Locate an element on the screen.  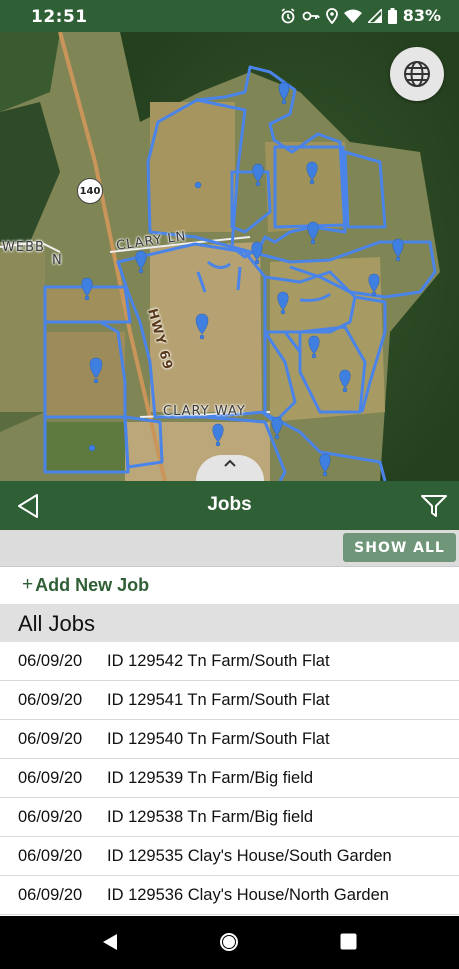
highway-shield: 140 is located at coordinates (90, 191).